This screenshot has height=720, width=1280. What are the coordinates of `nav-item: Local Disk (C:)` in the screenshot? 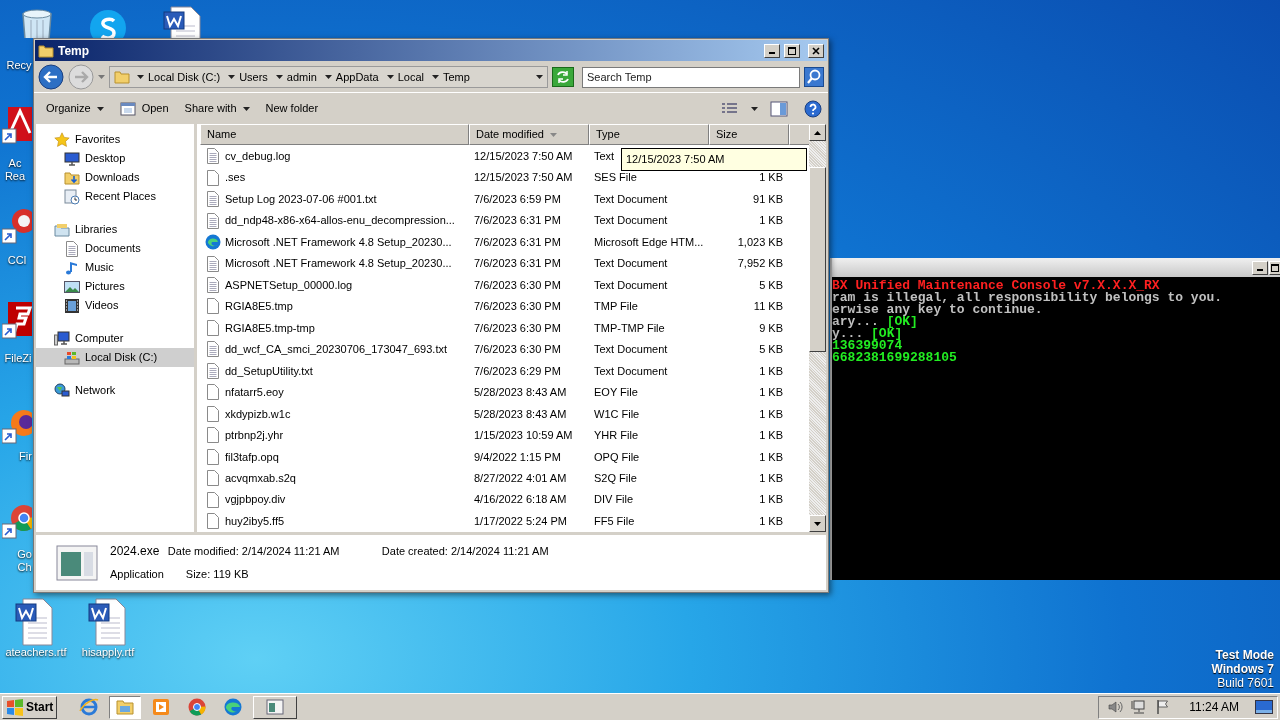 It's located at (115, 357).